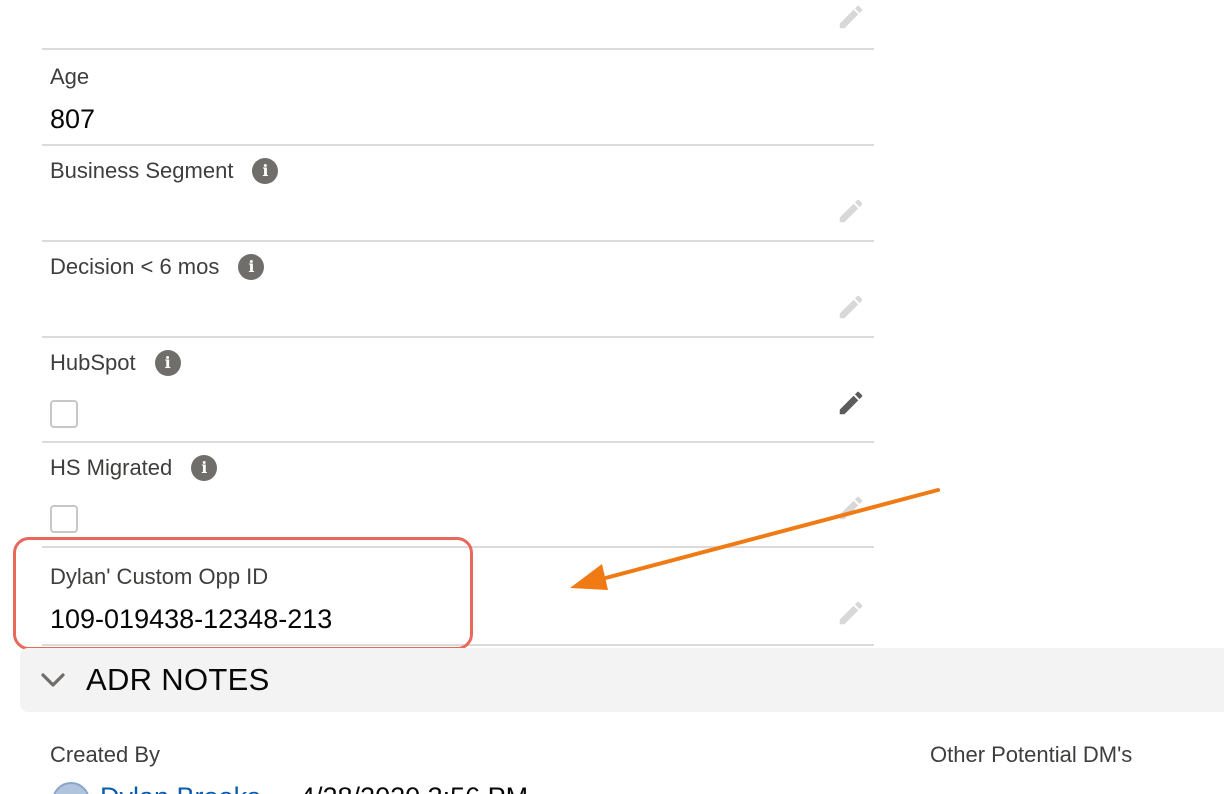 This screenshot has width=1224, height=794. Describe the element at coordinates (458, 390) in the screenshot. I see `field-row-hubspot: HubSpot i` at that location.